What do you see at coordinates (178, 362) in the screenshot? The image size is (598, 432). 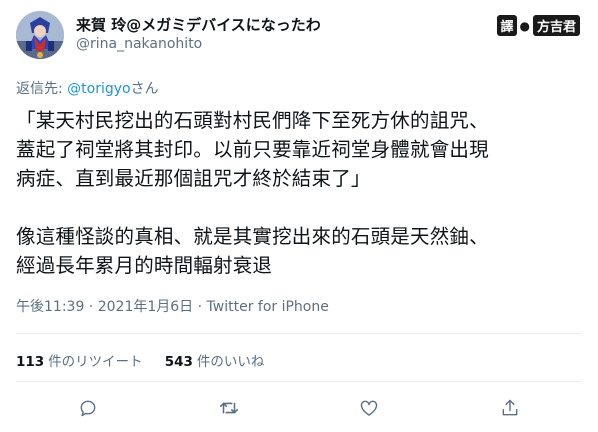 I see `like-count: 543` at bounding box center [178, 362].